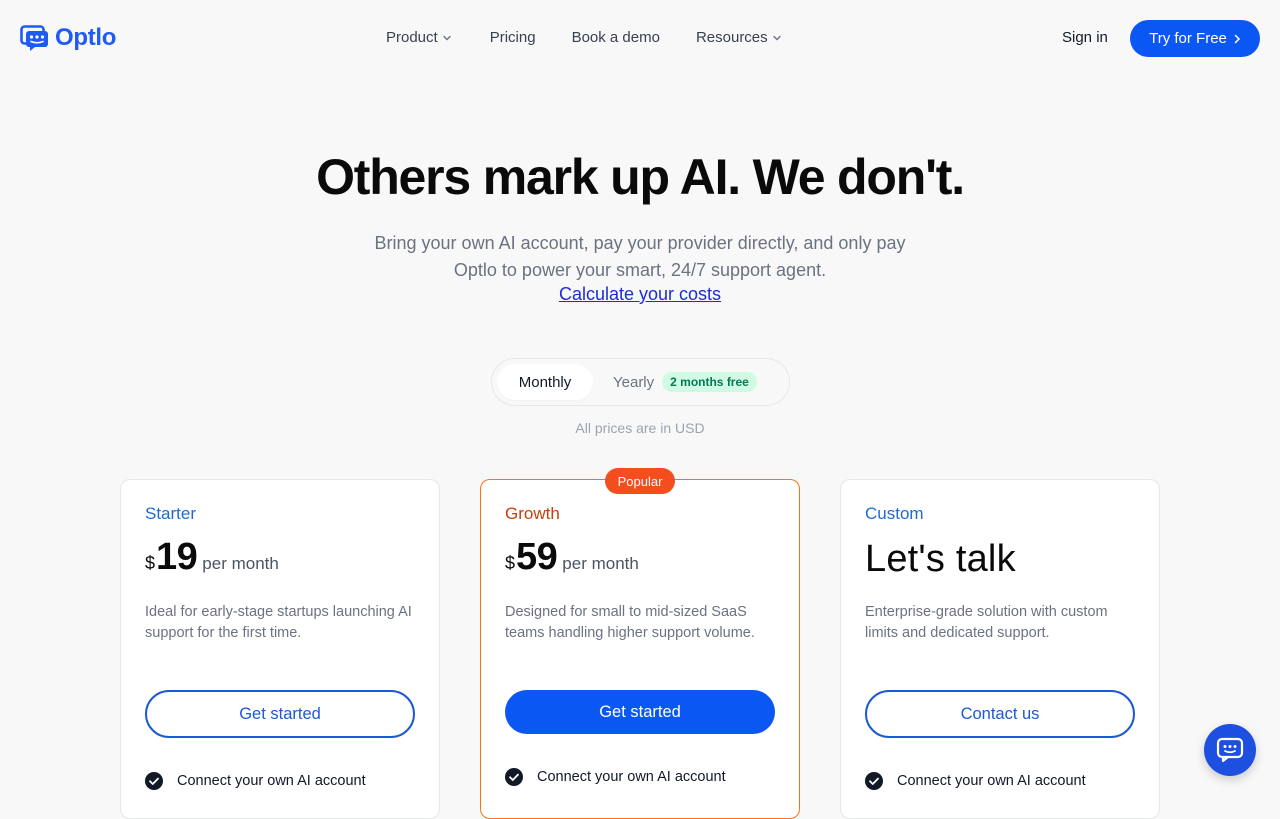 The image size is (1280, 819). What do you see at coordinates (940, 559) in the screenshot?
I see `plan-price-text: Let's talk` at bounding box center [940, 559].